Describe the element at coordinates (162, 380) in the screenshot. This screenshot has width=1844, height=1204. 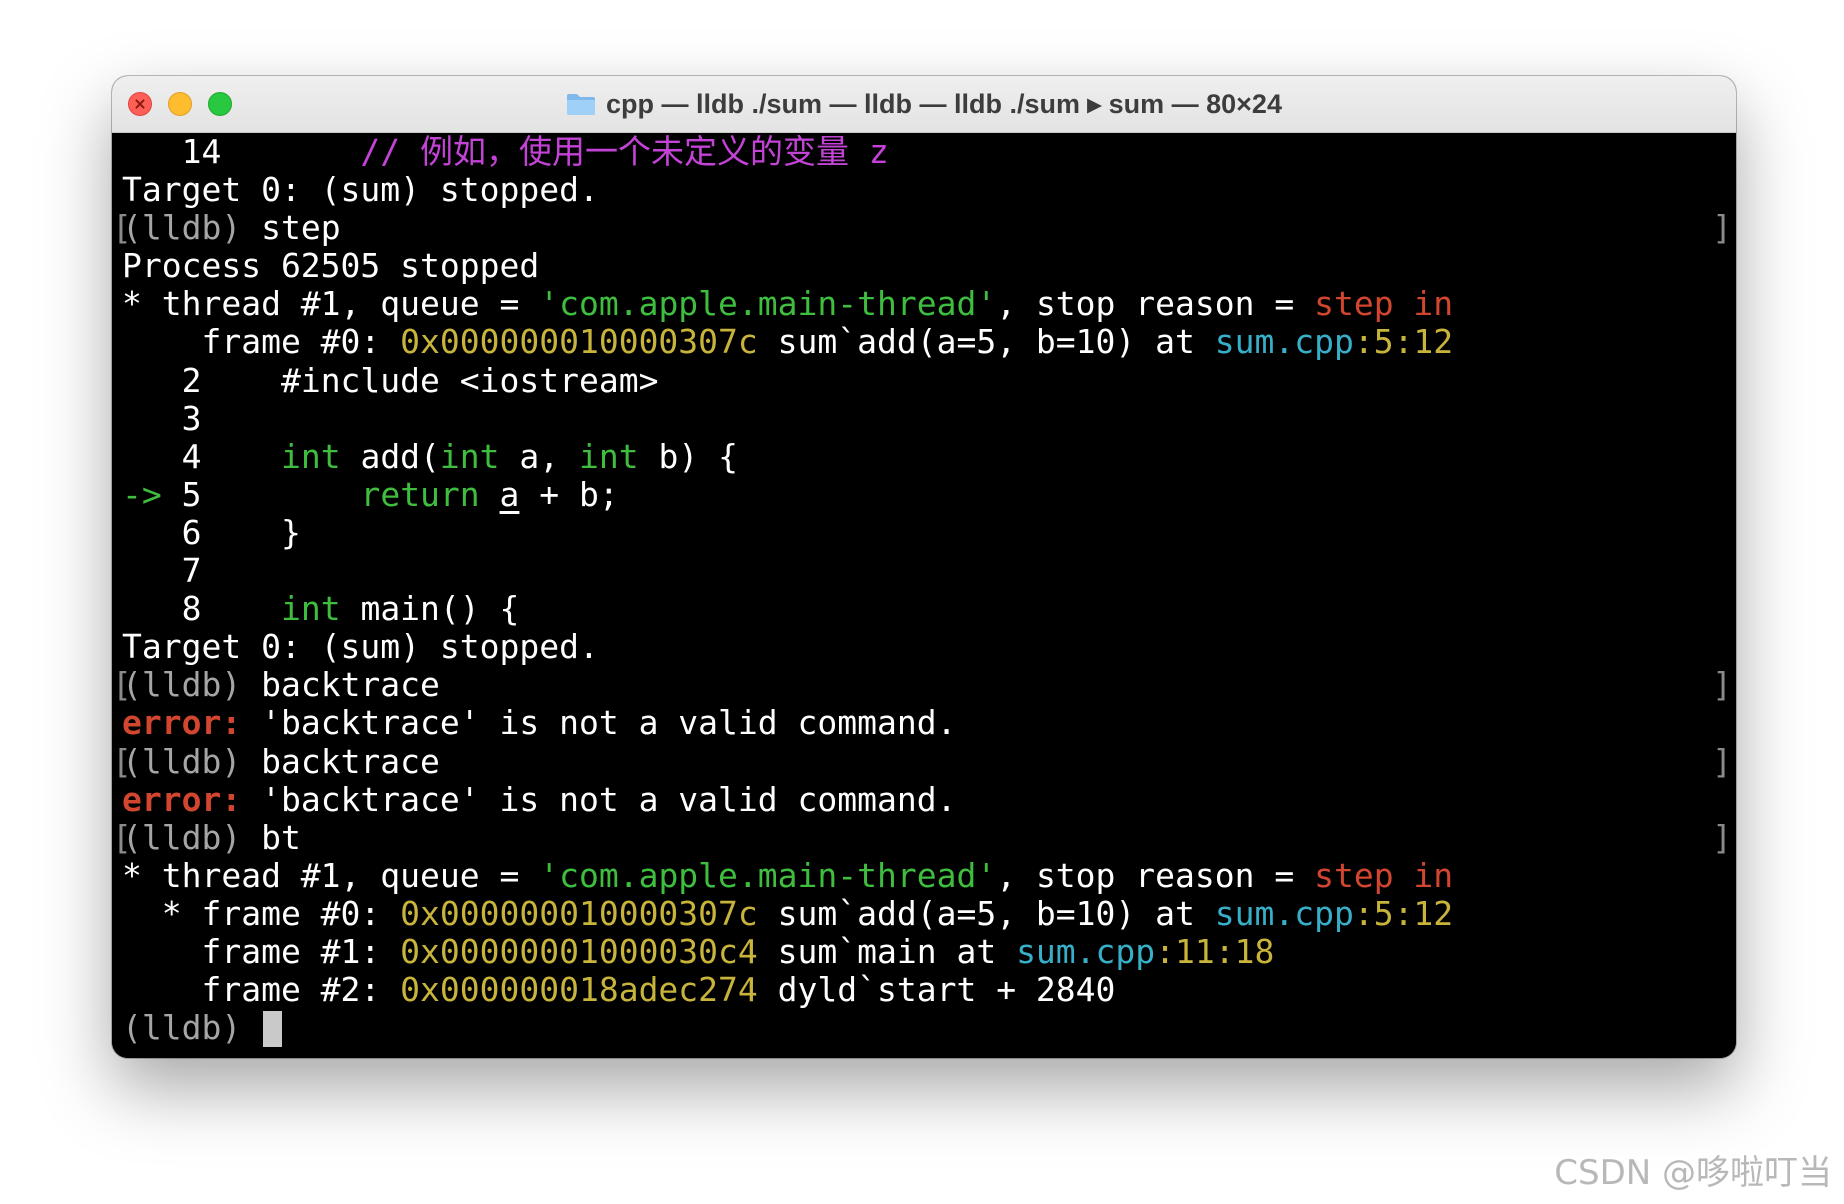
I see `source-line-number: 2` at that location.